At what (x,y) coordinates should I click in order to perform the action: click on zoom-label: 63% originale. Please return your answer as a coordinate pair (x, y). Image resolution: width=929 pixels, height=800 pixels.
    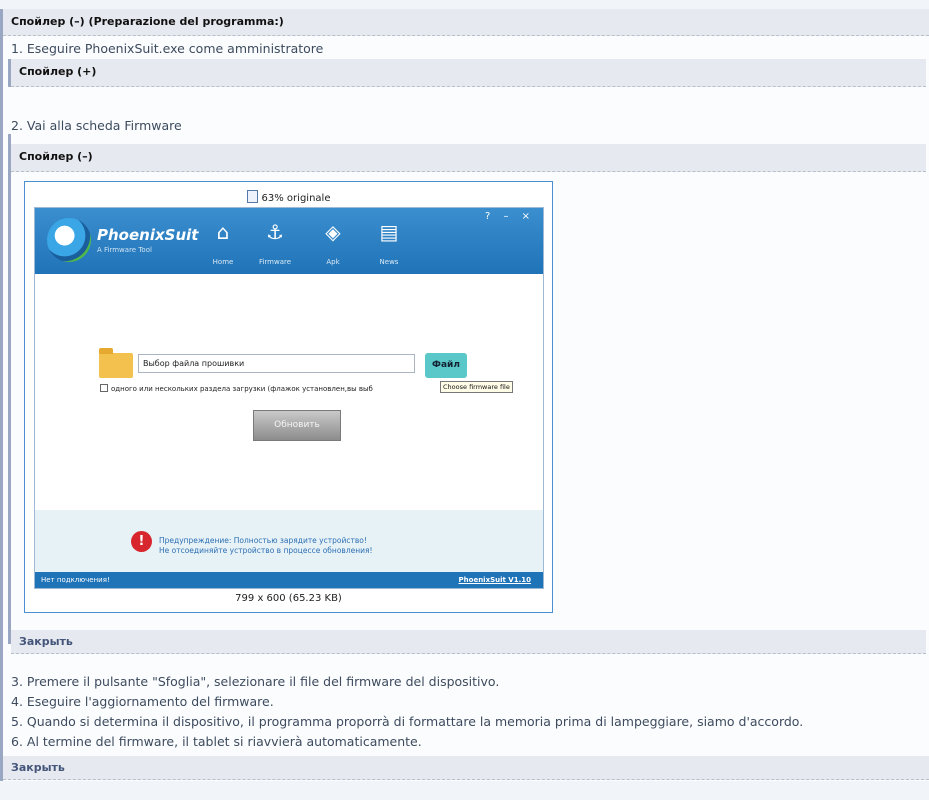
    Looking at the image, I should click on (296, 198).